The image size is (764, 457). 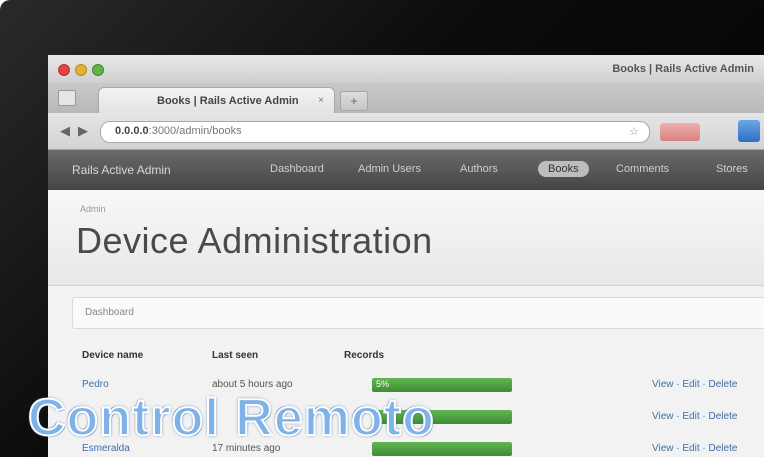 I want to click on overlay-caption: Control Remoto, so click(x=231, y=418).